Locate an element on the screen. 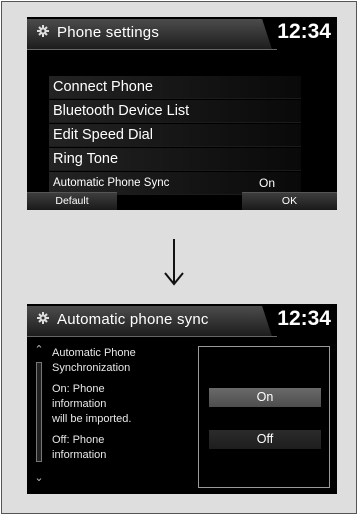 This screenshot has height=515, width=358. options-panel: On Off is located at coordinates (264, 417).